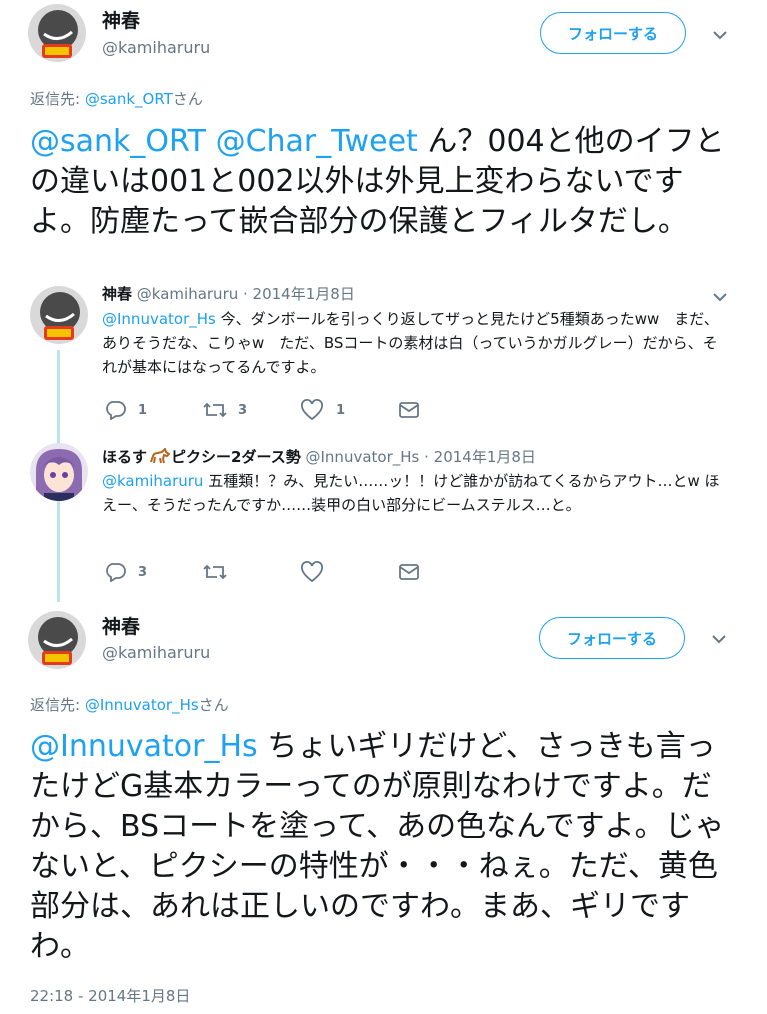 The width and height of the screenshot is (767, 1014). Describe the element at coordinates (251, 410) in the screenshot. I see `retweet-button: 3` at that location.